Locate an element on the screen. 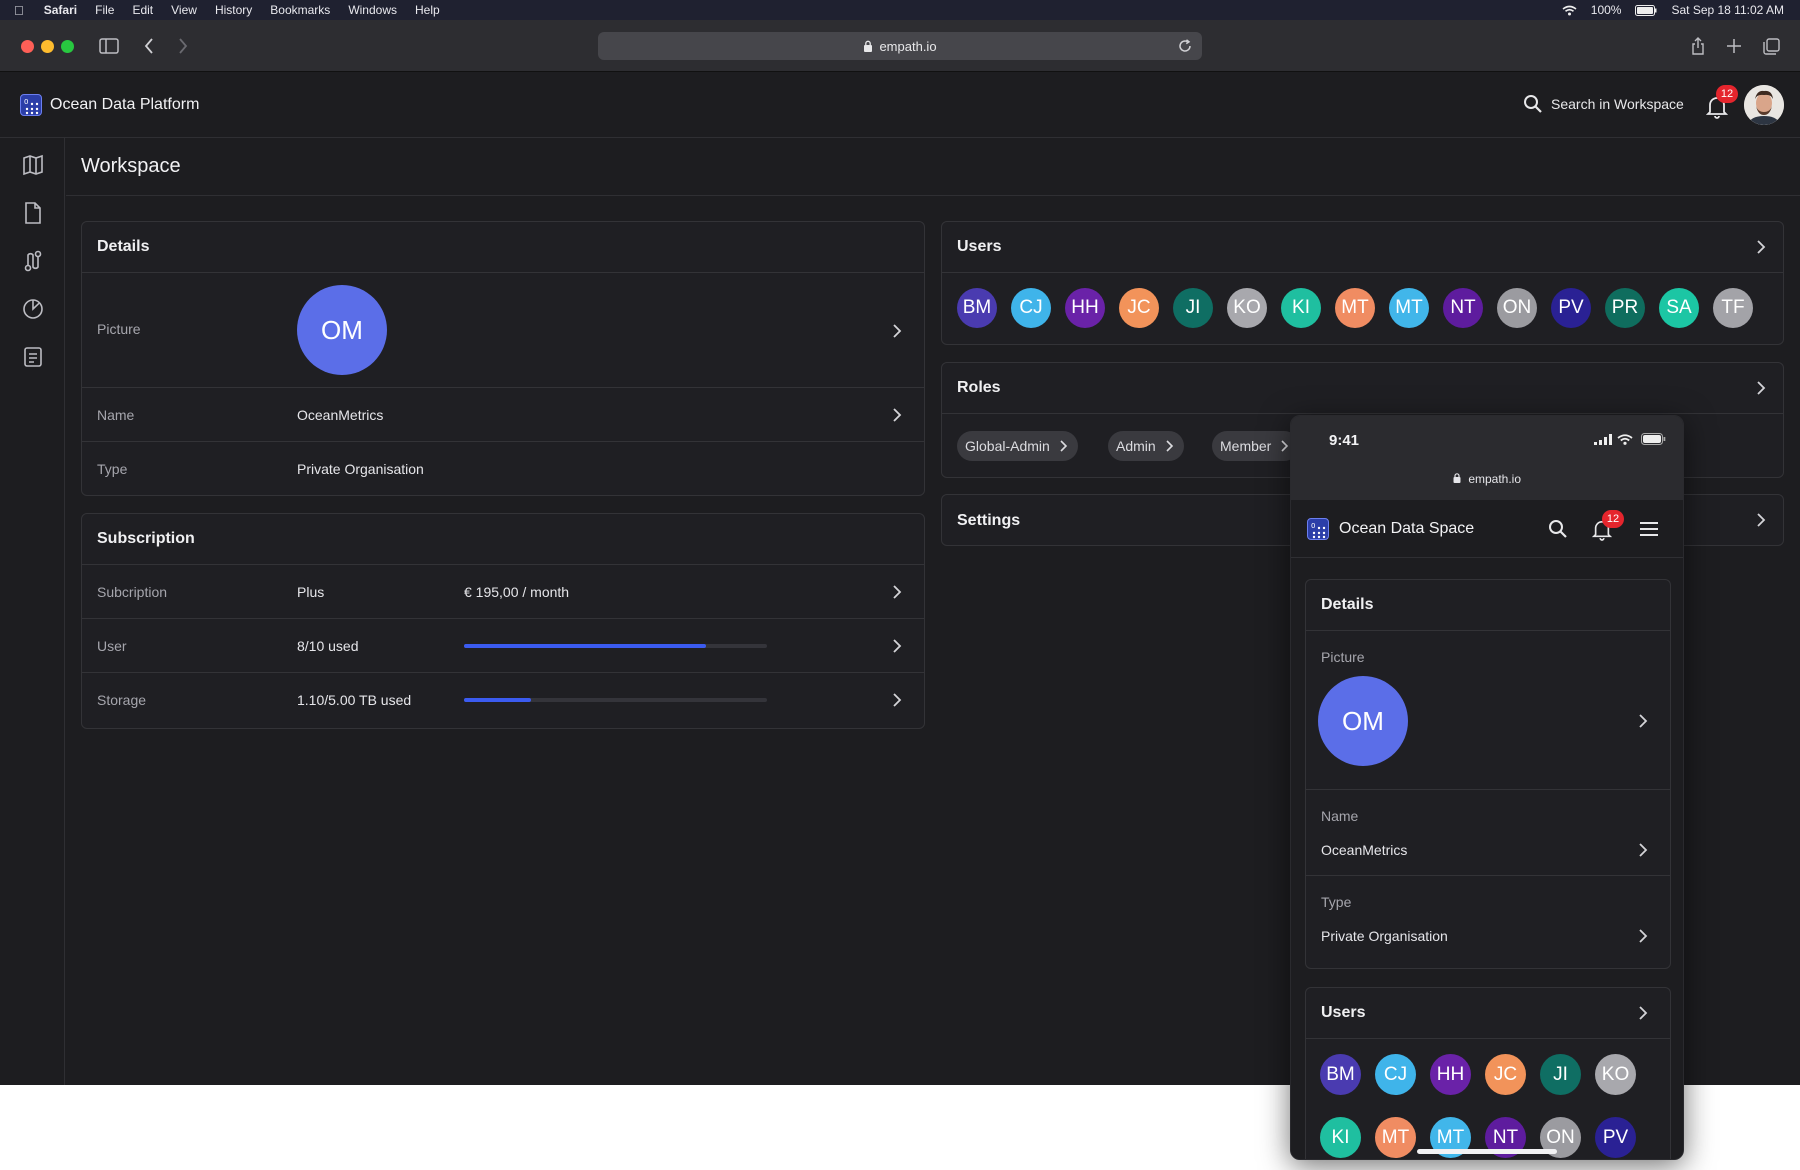 This screenshot has width=1800, height=1170. brand-name: Ocean Data Platform is located at coordinates (124, 105).